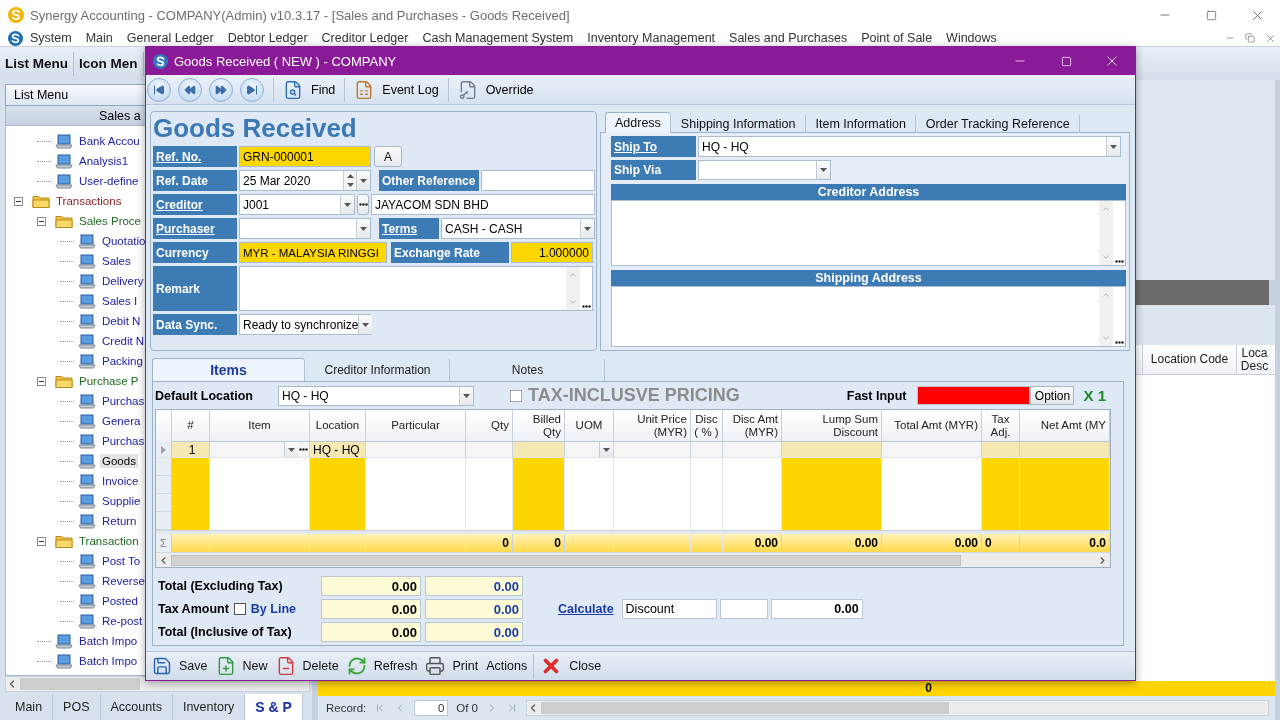 The height and width of the screenshot is (720, 1280). Describe the element at coordinates (634, 395) in the screenshot. I see `tax-inclusive-label: TAX-INCLUSVE PRICING` at that location.